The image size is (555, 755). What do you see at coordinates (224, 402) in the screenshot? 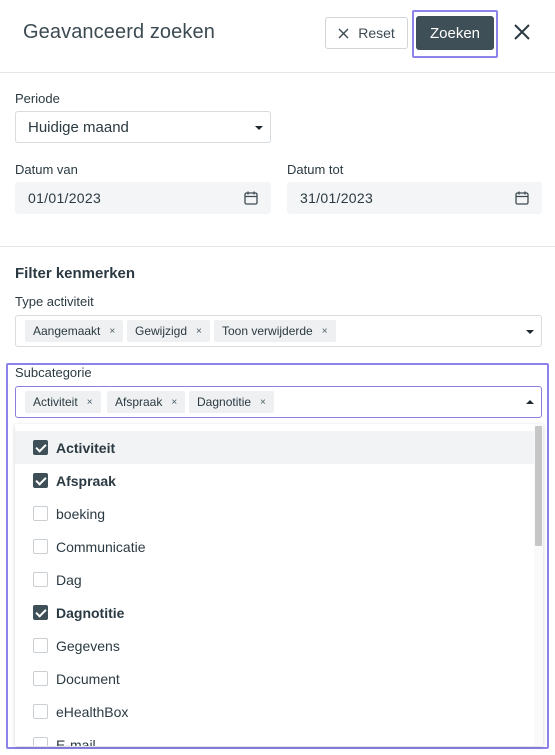
I see `chip-label: Dagnotitie` at bounding box center [224, 402].